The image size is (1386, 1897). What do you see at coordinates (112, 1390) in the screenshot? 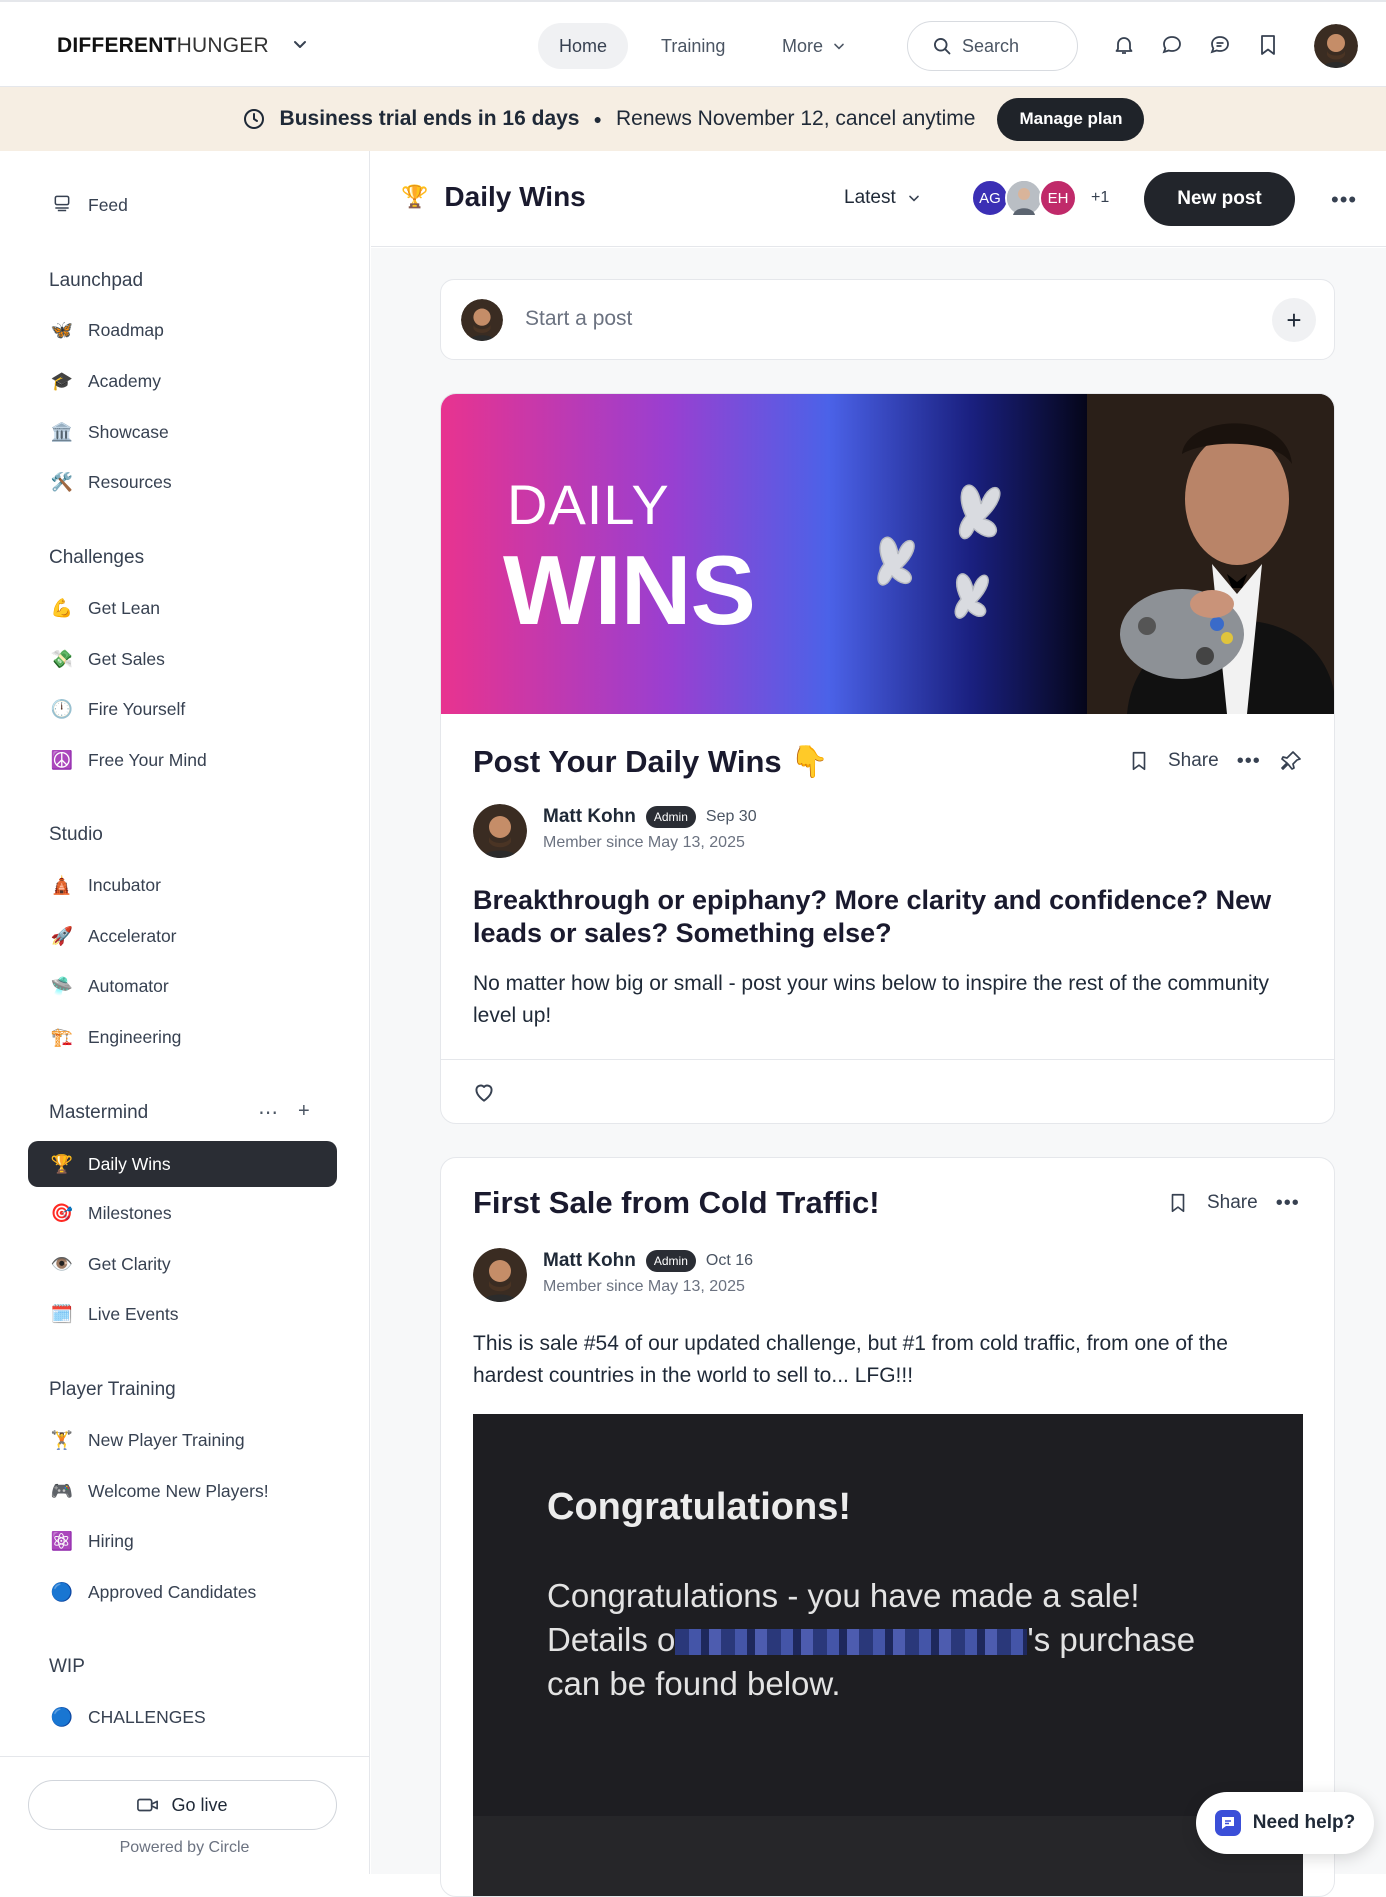
I see `sidebar-section-title: Player Training` at bounding box center [112, 1390].